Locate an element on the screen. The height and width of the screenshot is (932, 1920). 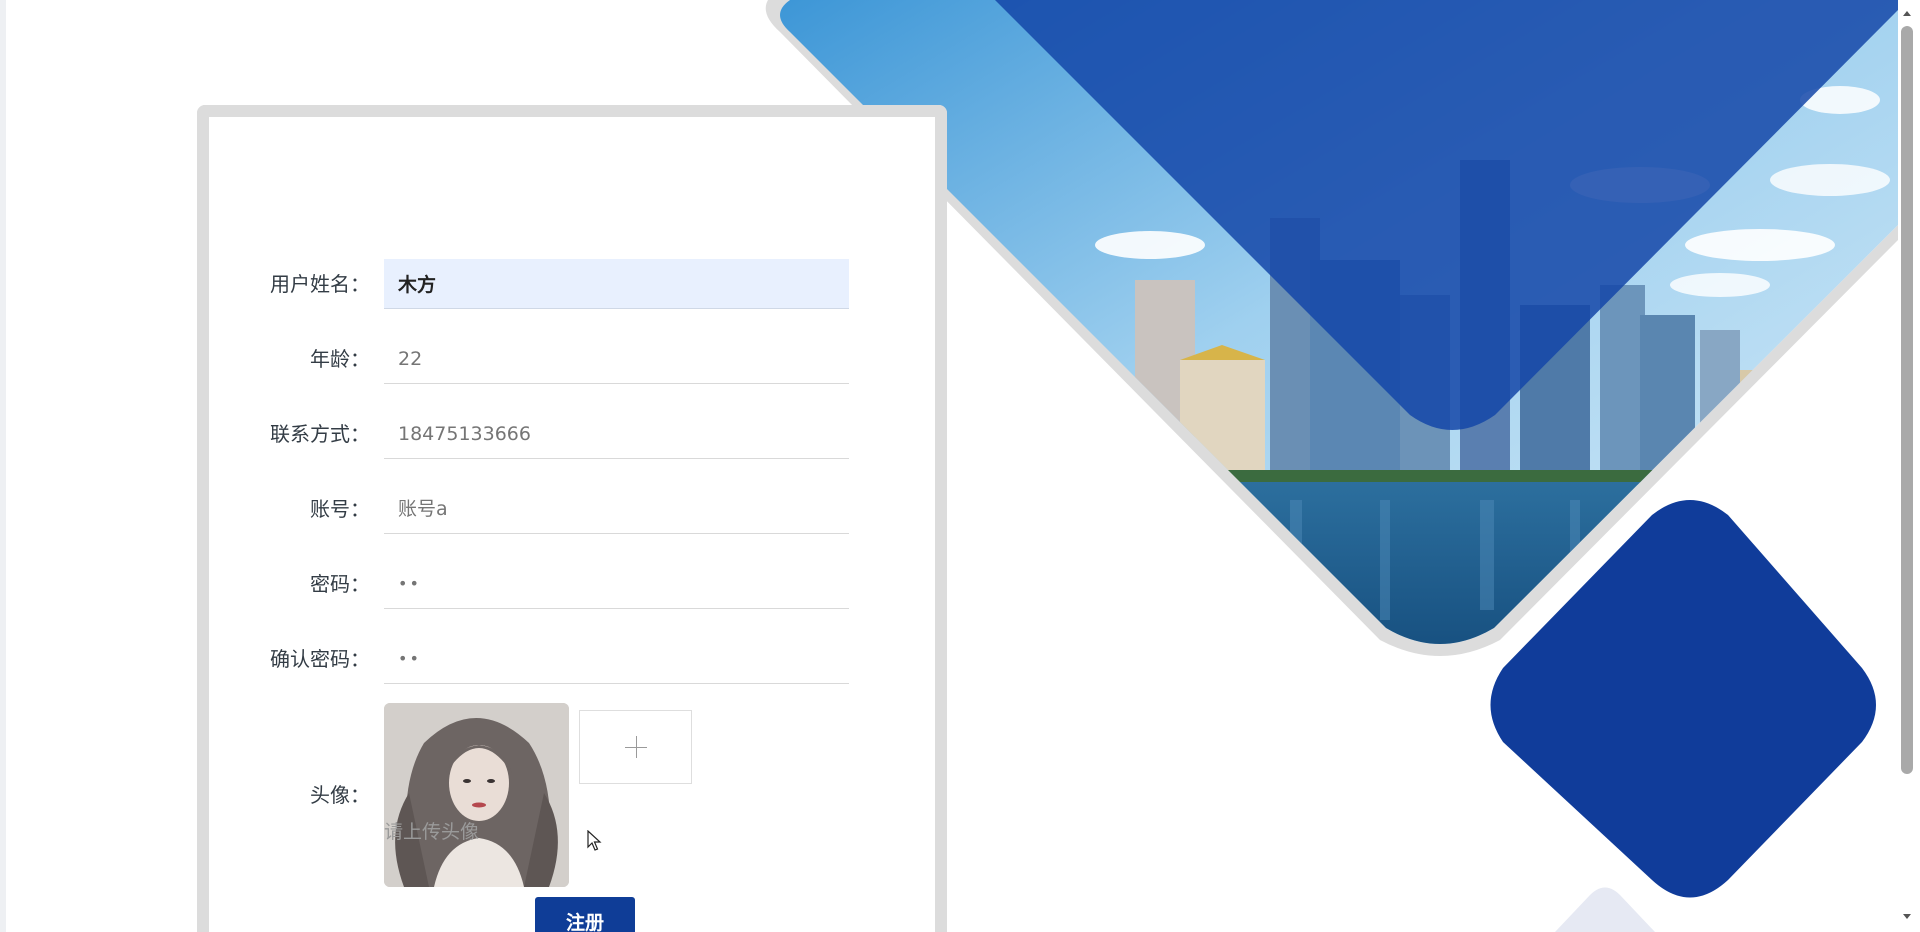
form-row-username: 用户姓名： is located at coordinates (572, 284).